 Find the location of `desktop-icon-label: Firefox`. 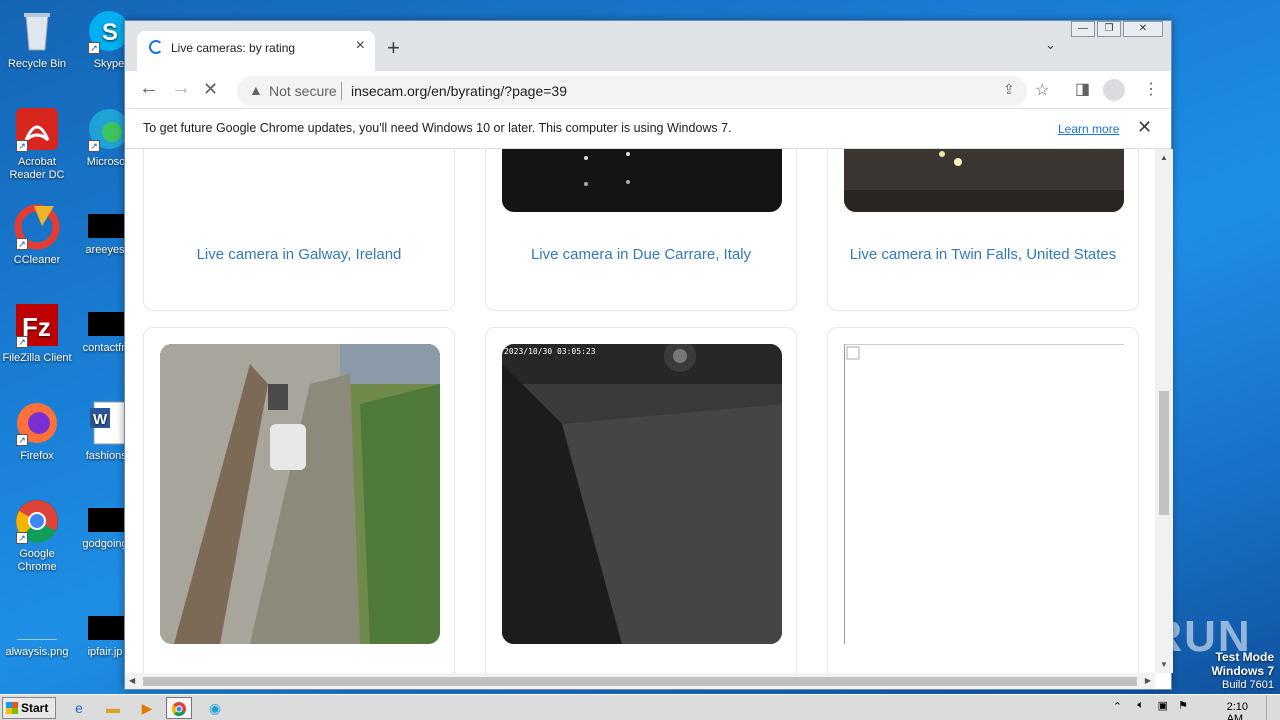

desktop-icon-label: Firefox is located at coordinates (37, 456).